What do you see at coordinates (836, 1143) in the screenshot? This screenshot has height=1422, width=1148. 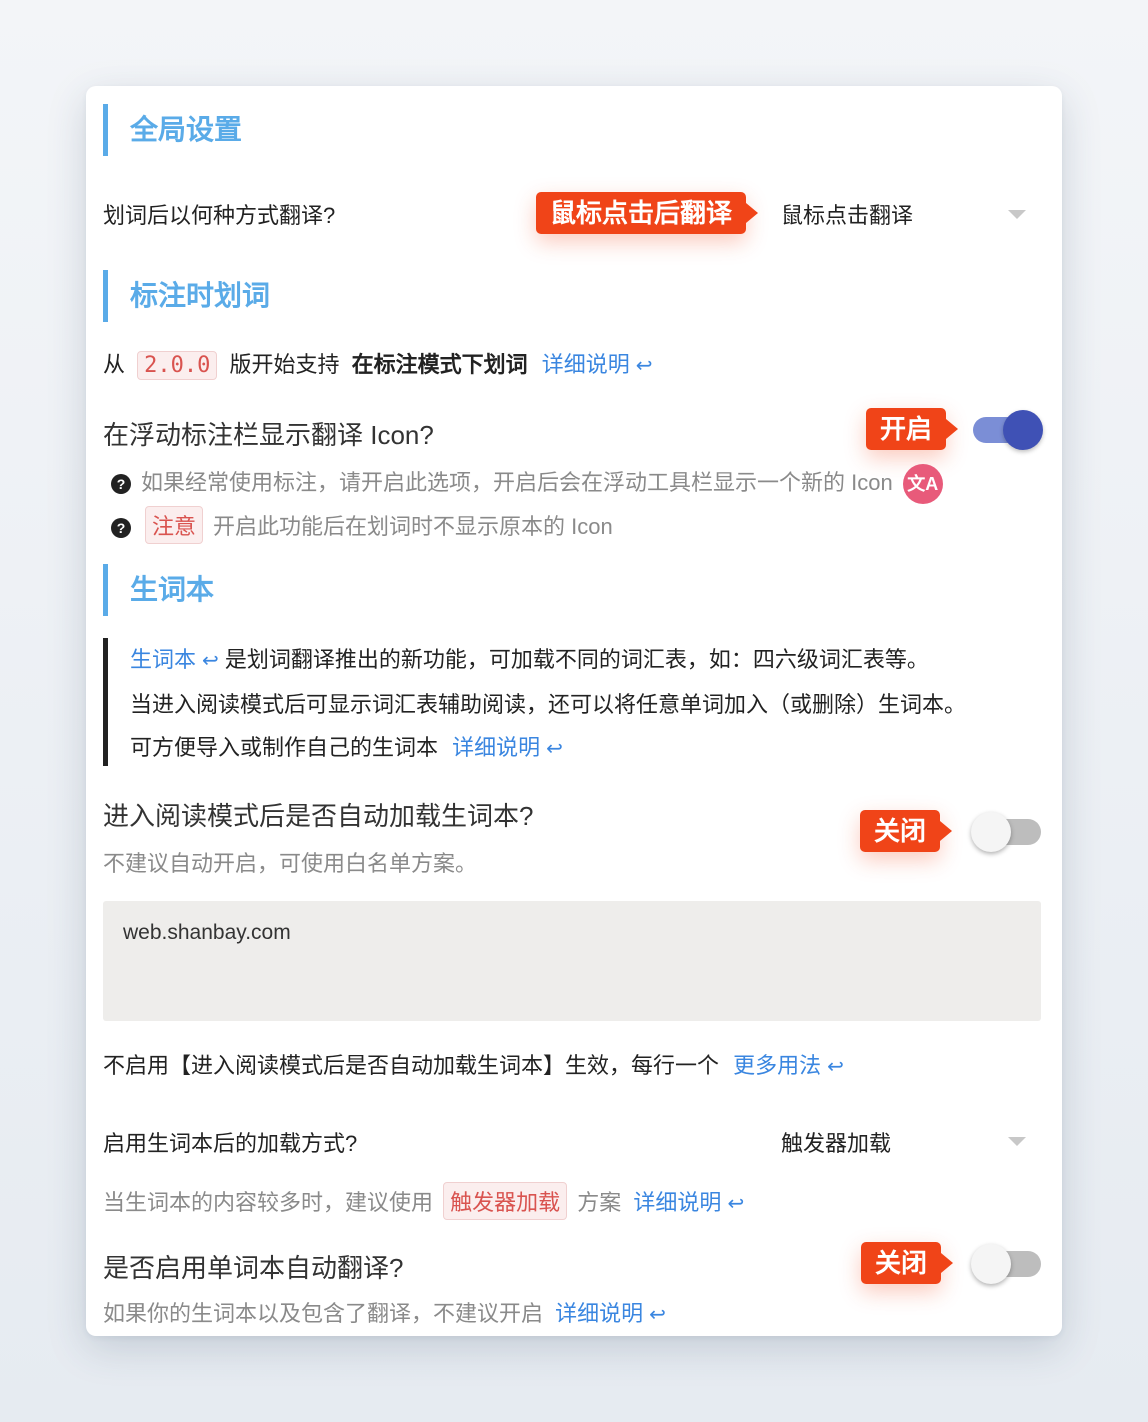 I see `load-mode-select-value: 触发器加载` at bounding box center [836, 1143].